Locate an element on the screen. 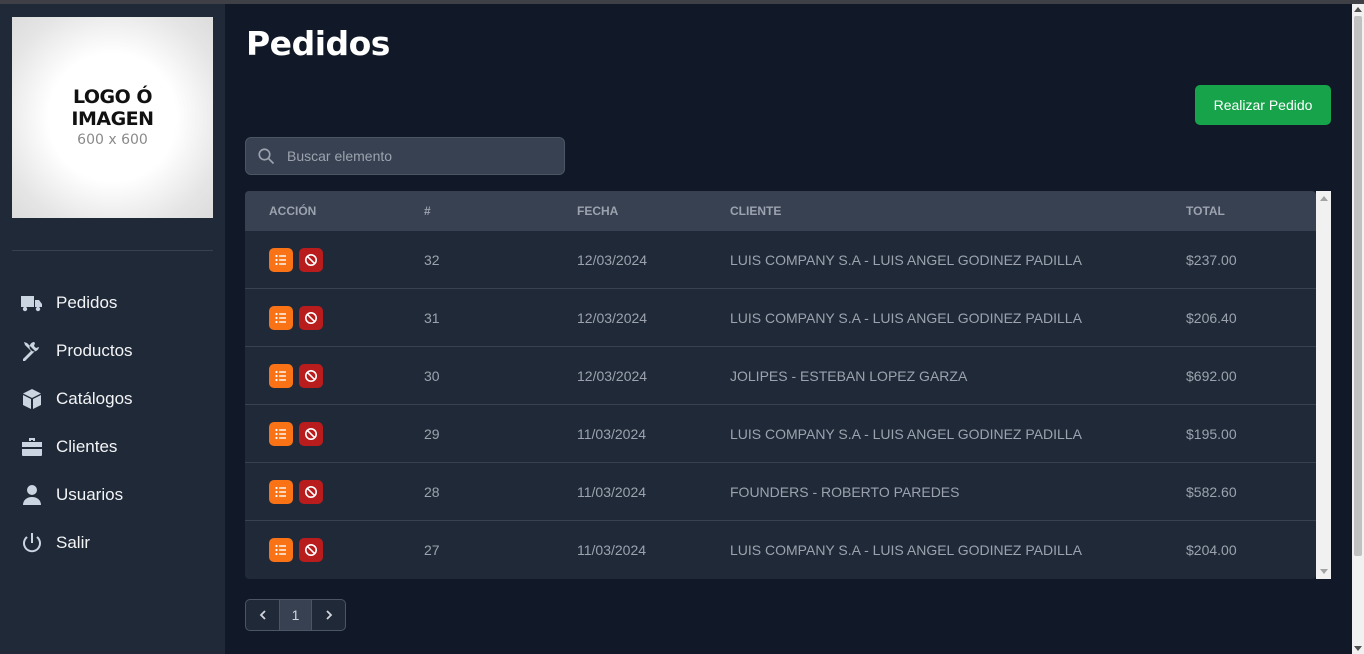 This screenshot has width=1364, height=654. sidebar-item-label: Salir is located at coordinates (73, 542).